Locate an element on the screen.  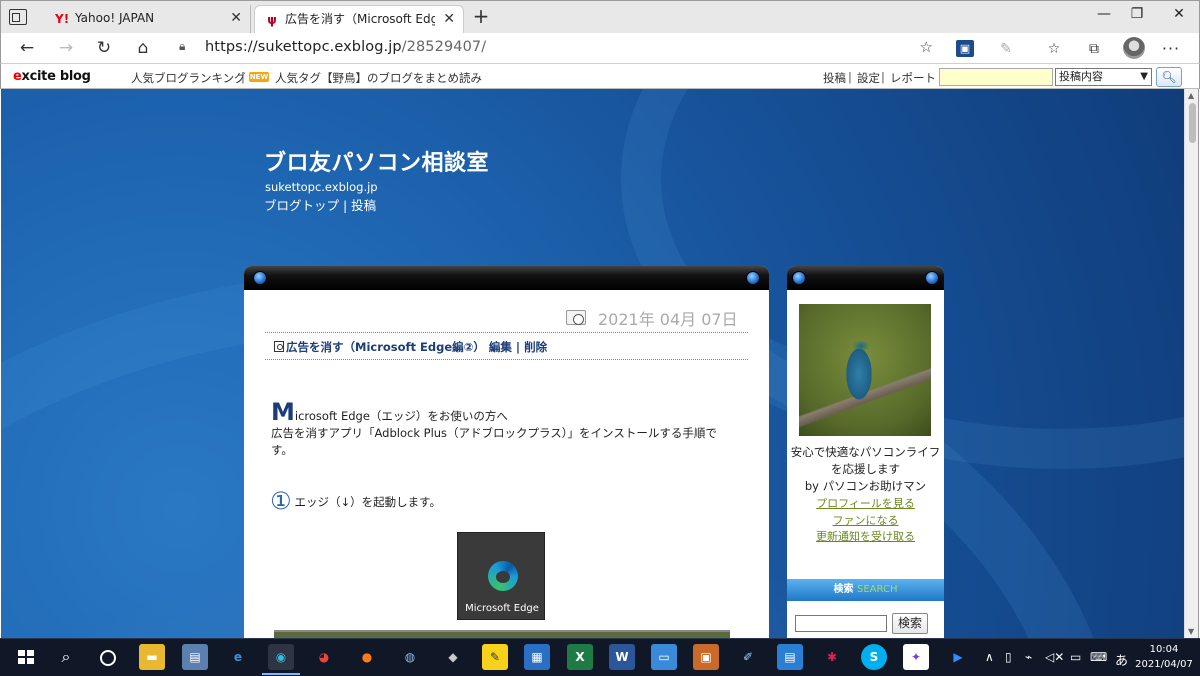
search-icon: ⌕ is located at coordinates (66, 657).